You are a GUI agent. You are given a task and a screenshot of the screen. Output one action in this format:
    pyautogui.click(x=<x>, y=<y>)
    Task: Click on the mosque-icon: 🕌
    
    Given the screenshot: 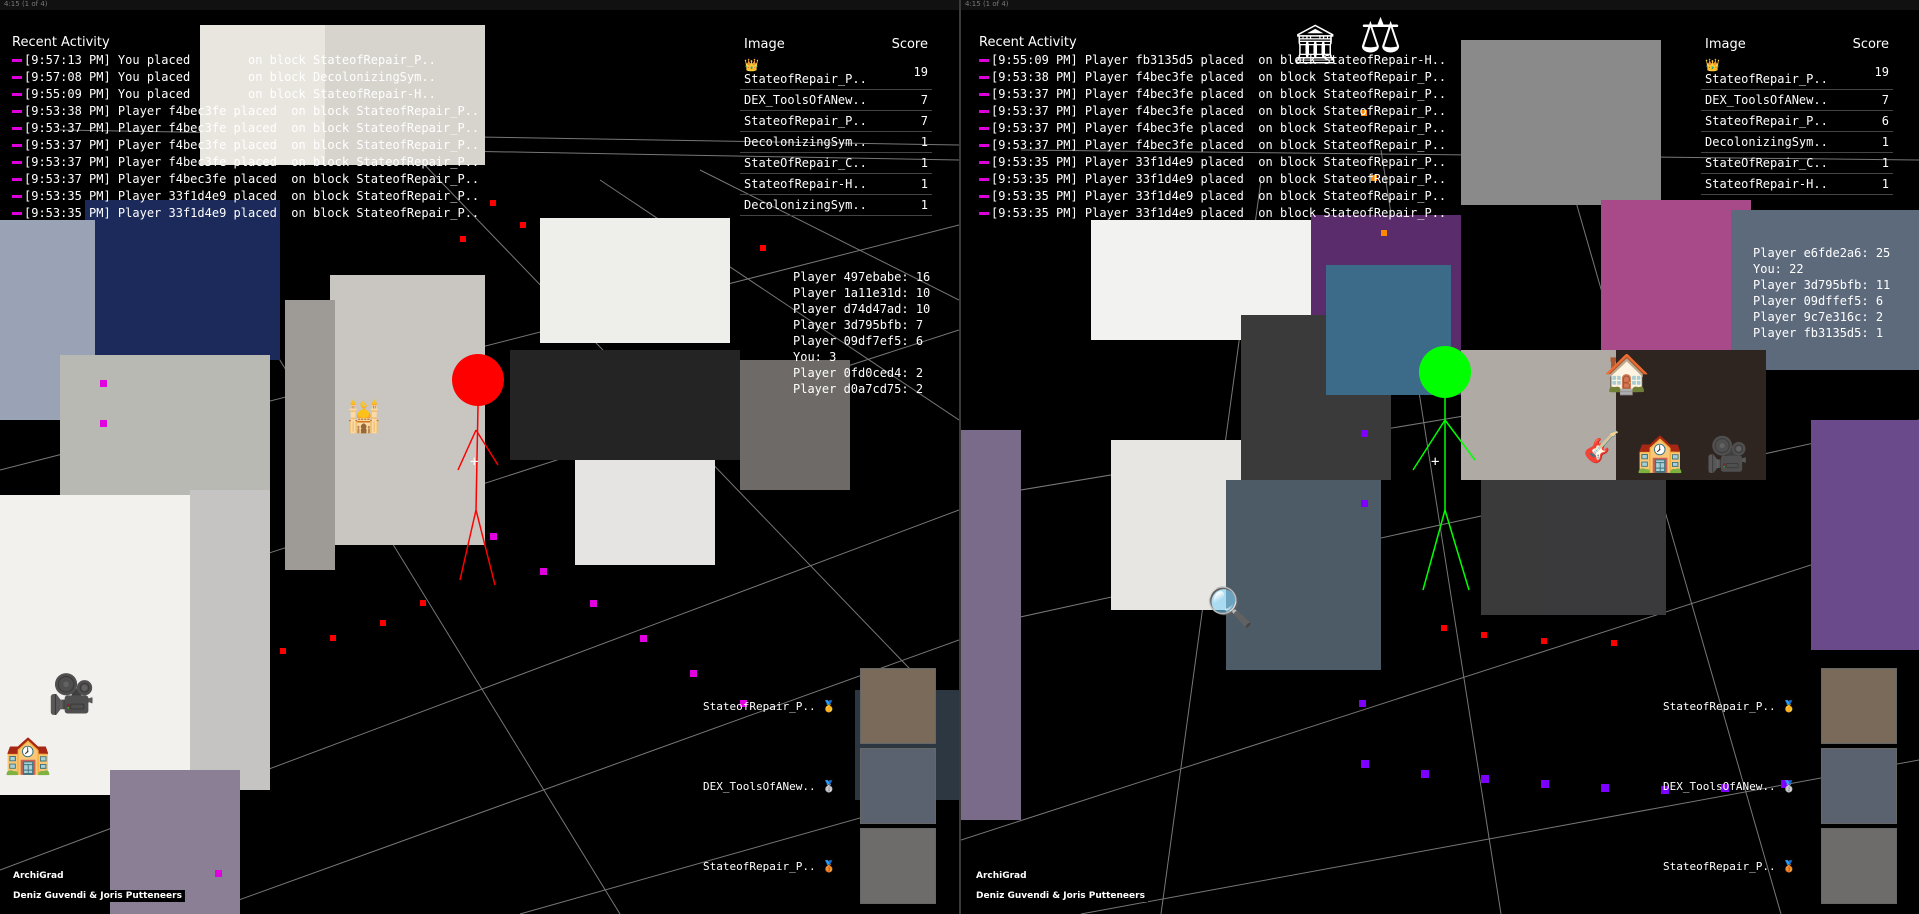 What is the action you would take?
    pyautogui.click(x=364, y=417)
    